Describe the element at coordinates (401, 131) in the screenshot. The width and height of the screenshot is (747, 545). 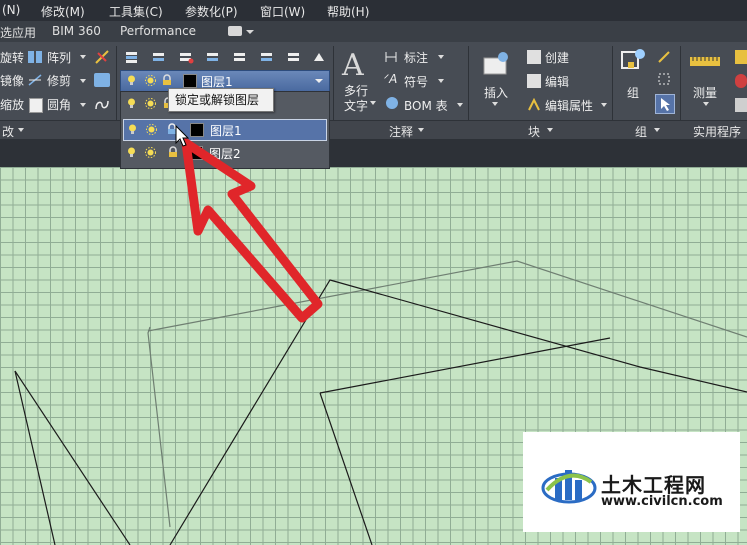
I see `annotation-panel-label: 注释` at that location.